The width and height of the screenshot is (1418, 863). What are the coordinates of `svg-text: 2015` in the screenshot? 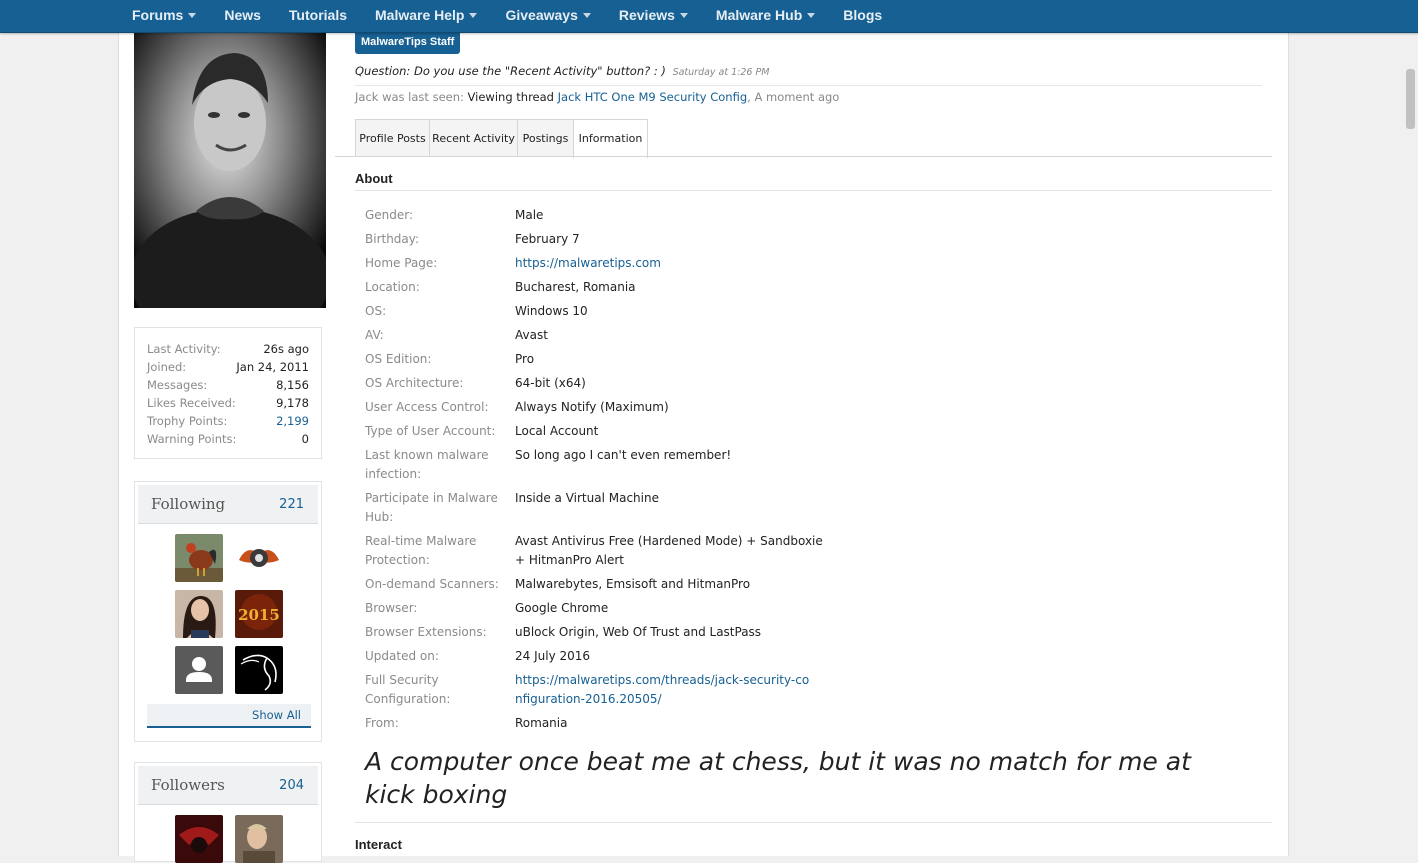 It's located at (259, 615).